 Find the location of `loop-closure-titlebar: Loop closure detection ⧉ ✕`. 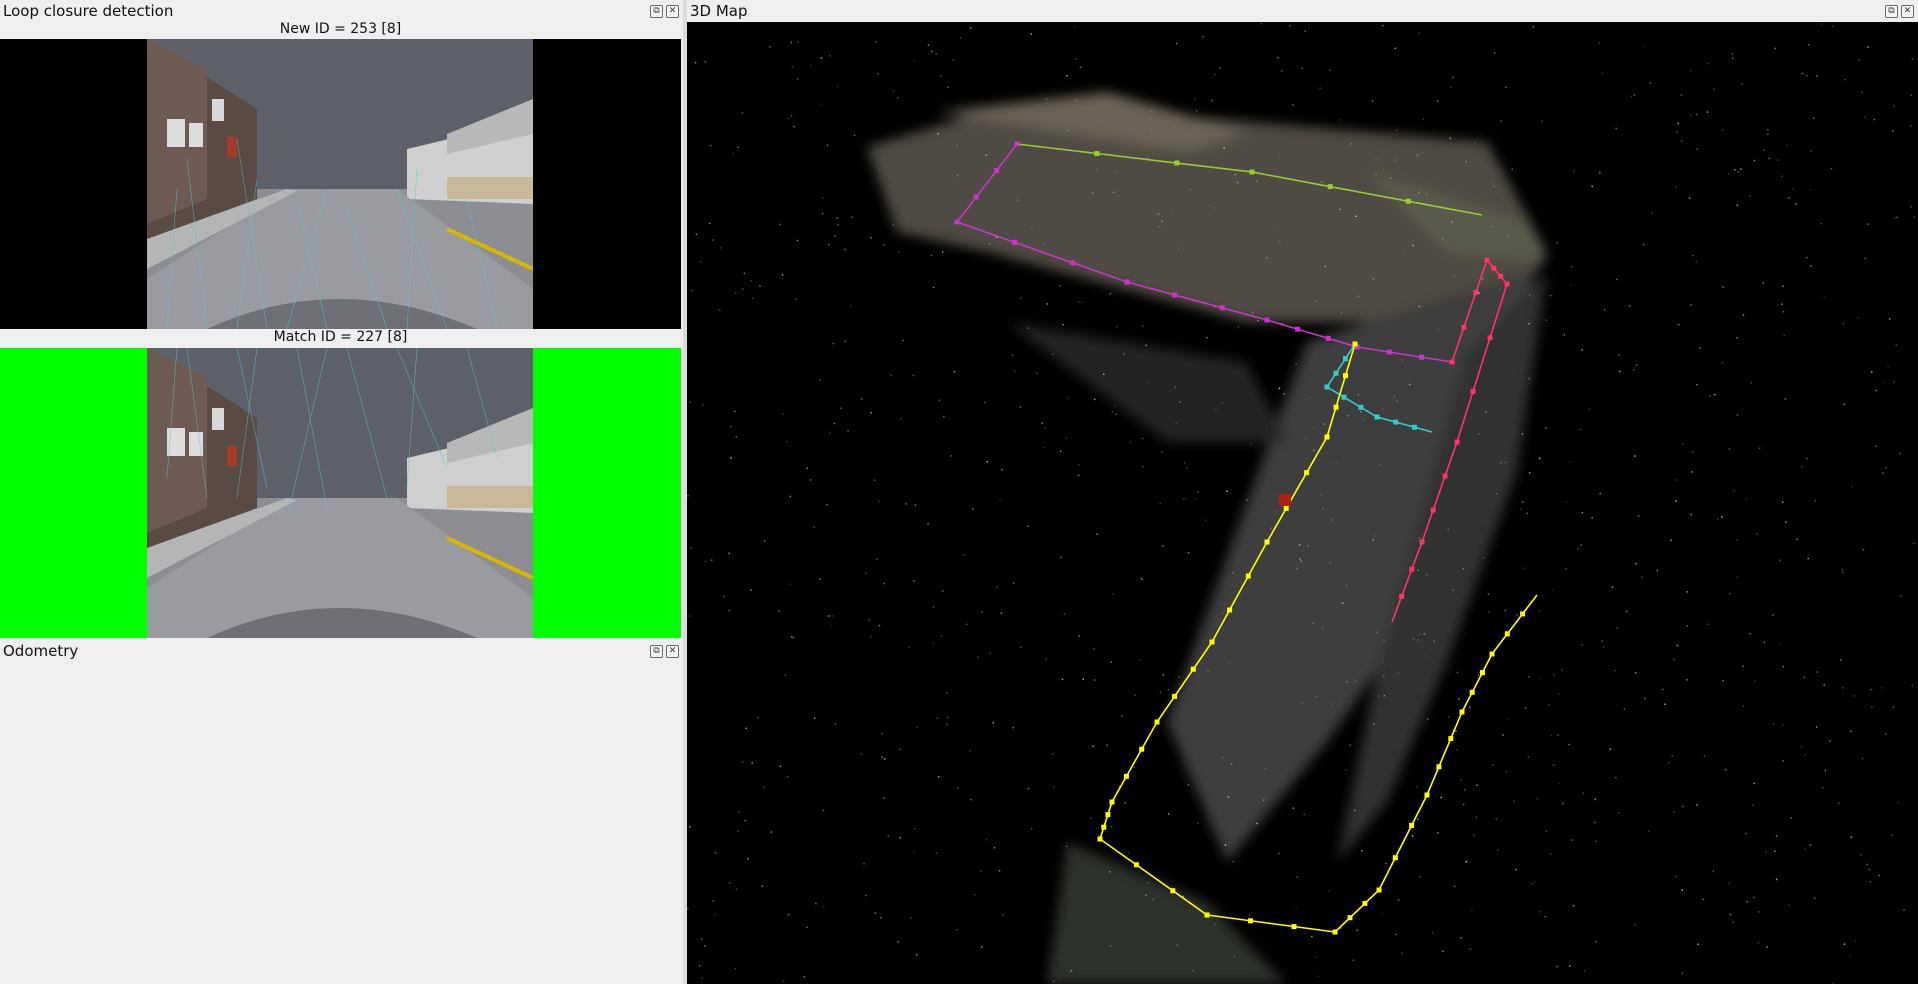

loop-closure-titlebar: Loop closure detection ⧉ ✕ is located at coordinates (341, 11).